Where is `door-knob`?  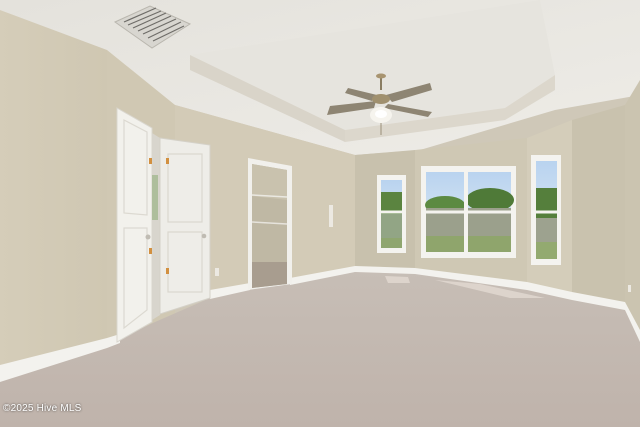 door-knob is located at coordinates (148, 237).